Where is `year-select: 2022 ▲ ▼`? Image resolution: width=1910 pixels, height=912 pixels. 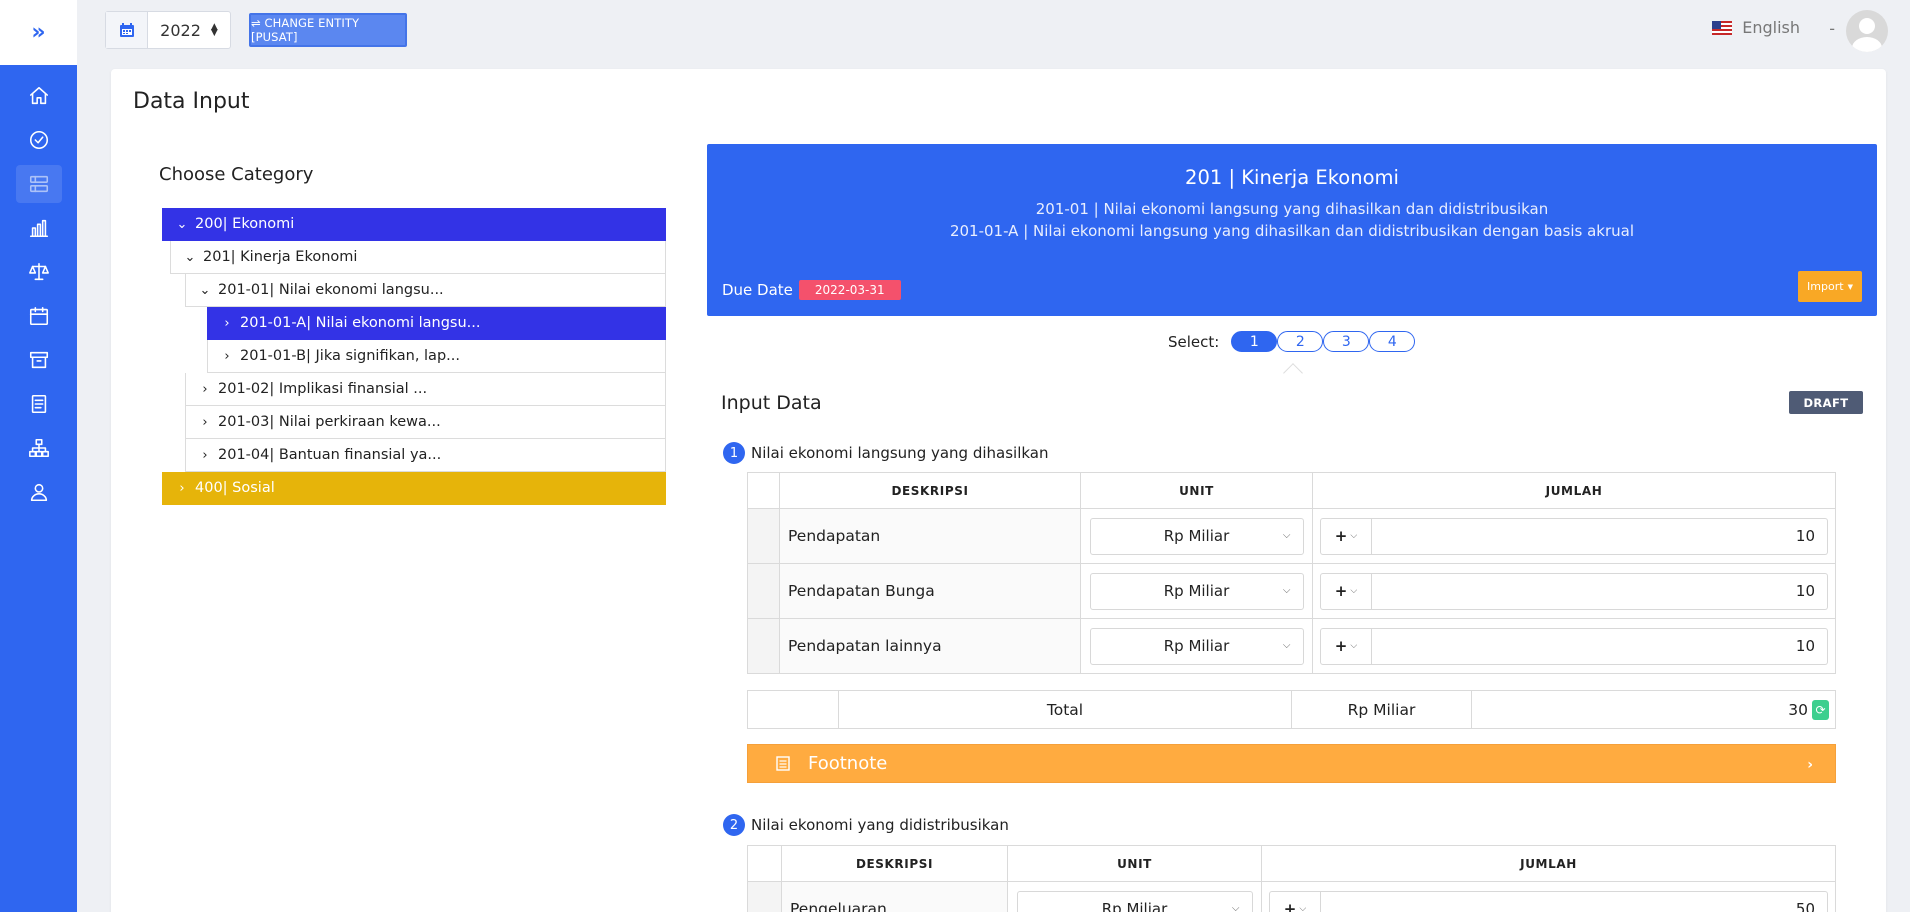
year-select: 2022 ▲ ▼ is located at coordinates (189, 30).